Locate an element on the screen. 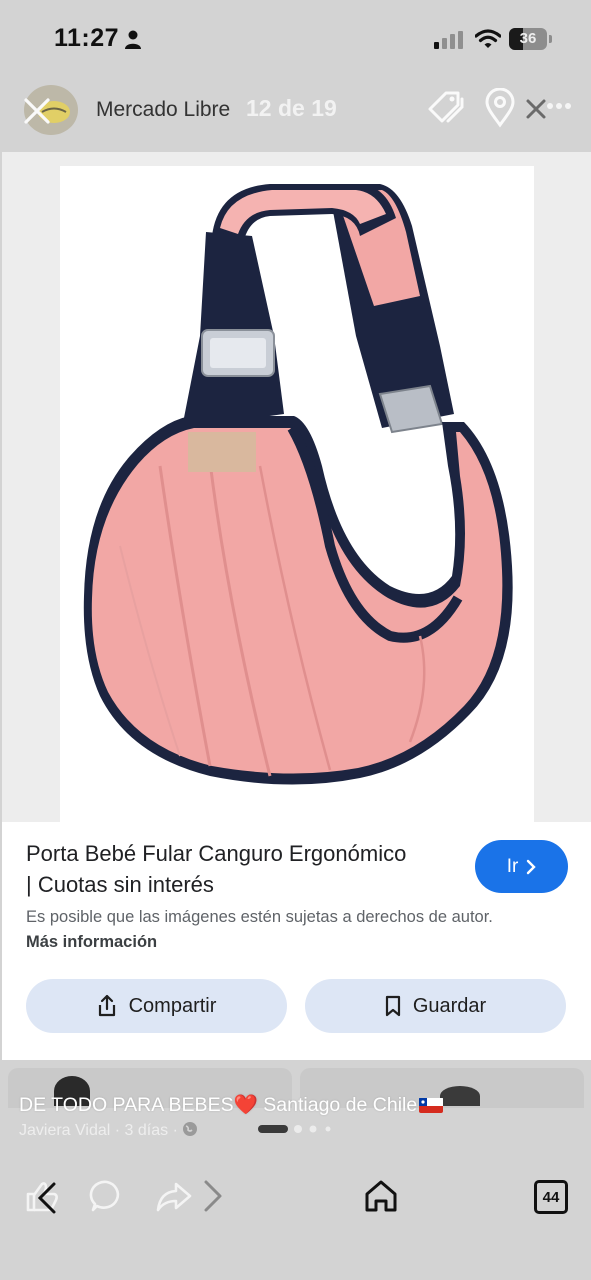  battery-level: 36 is located at coordinates (528, 38).